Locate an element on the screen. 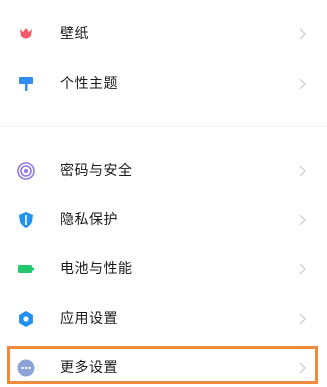  battery-icon is located at coordinates (26, 269).